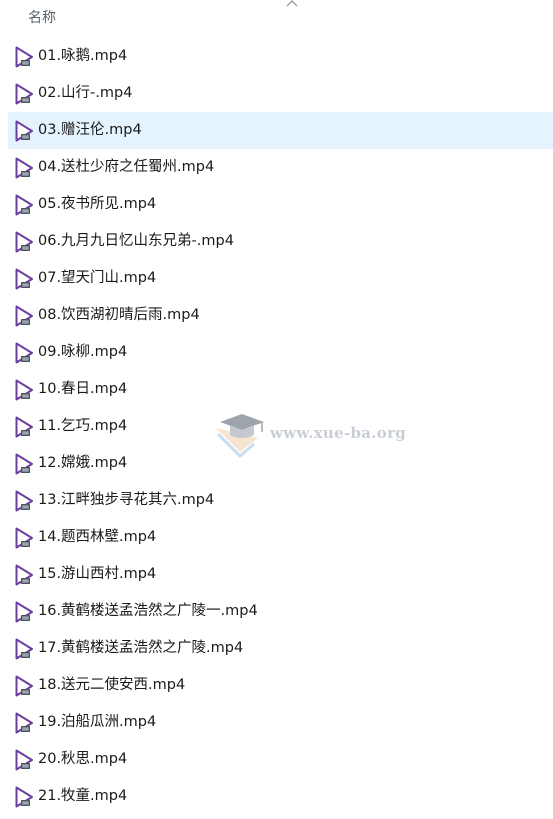  What do you see at coordinates (83, 56) in the screenshot?
I see `file-name: 01.咏鹅.mp4` at bounding box center [83, 56].